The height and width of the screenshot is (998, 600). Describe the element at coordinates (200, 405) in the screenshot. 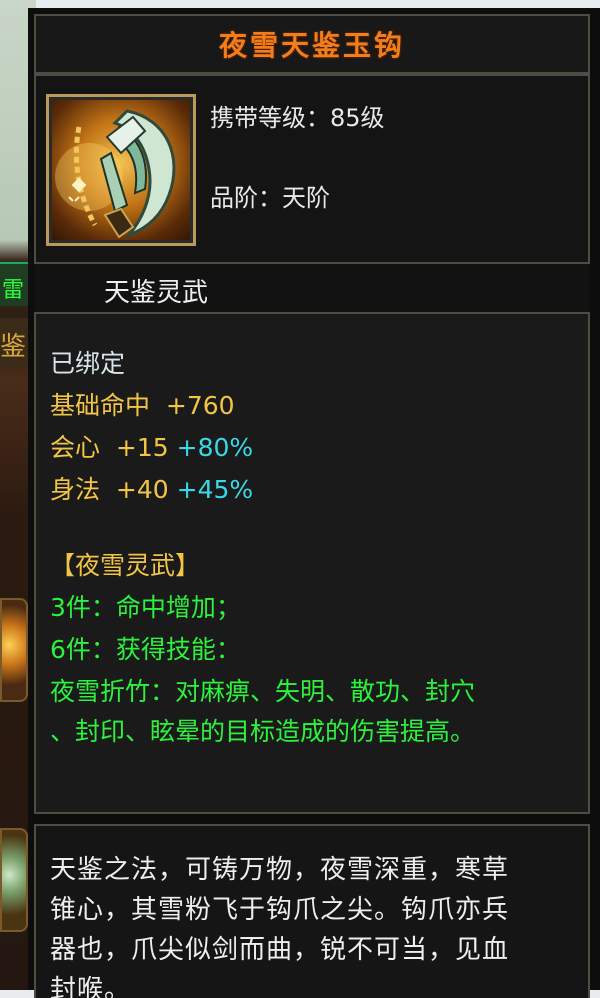

I see `stat-base-hit-value: +760` at that location.